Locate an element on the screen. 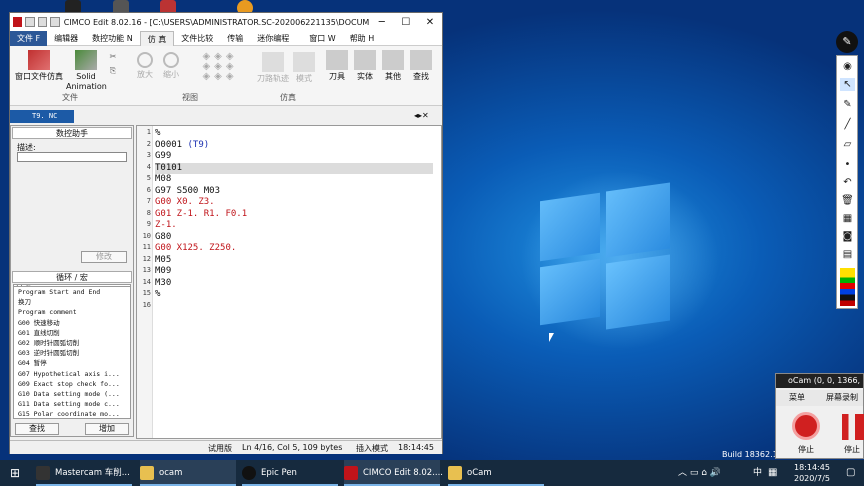 This screenshot has width=864, height=486. line-number: 11 is located at coordinates (146, 247).